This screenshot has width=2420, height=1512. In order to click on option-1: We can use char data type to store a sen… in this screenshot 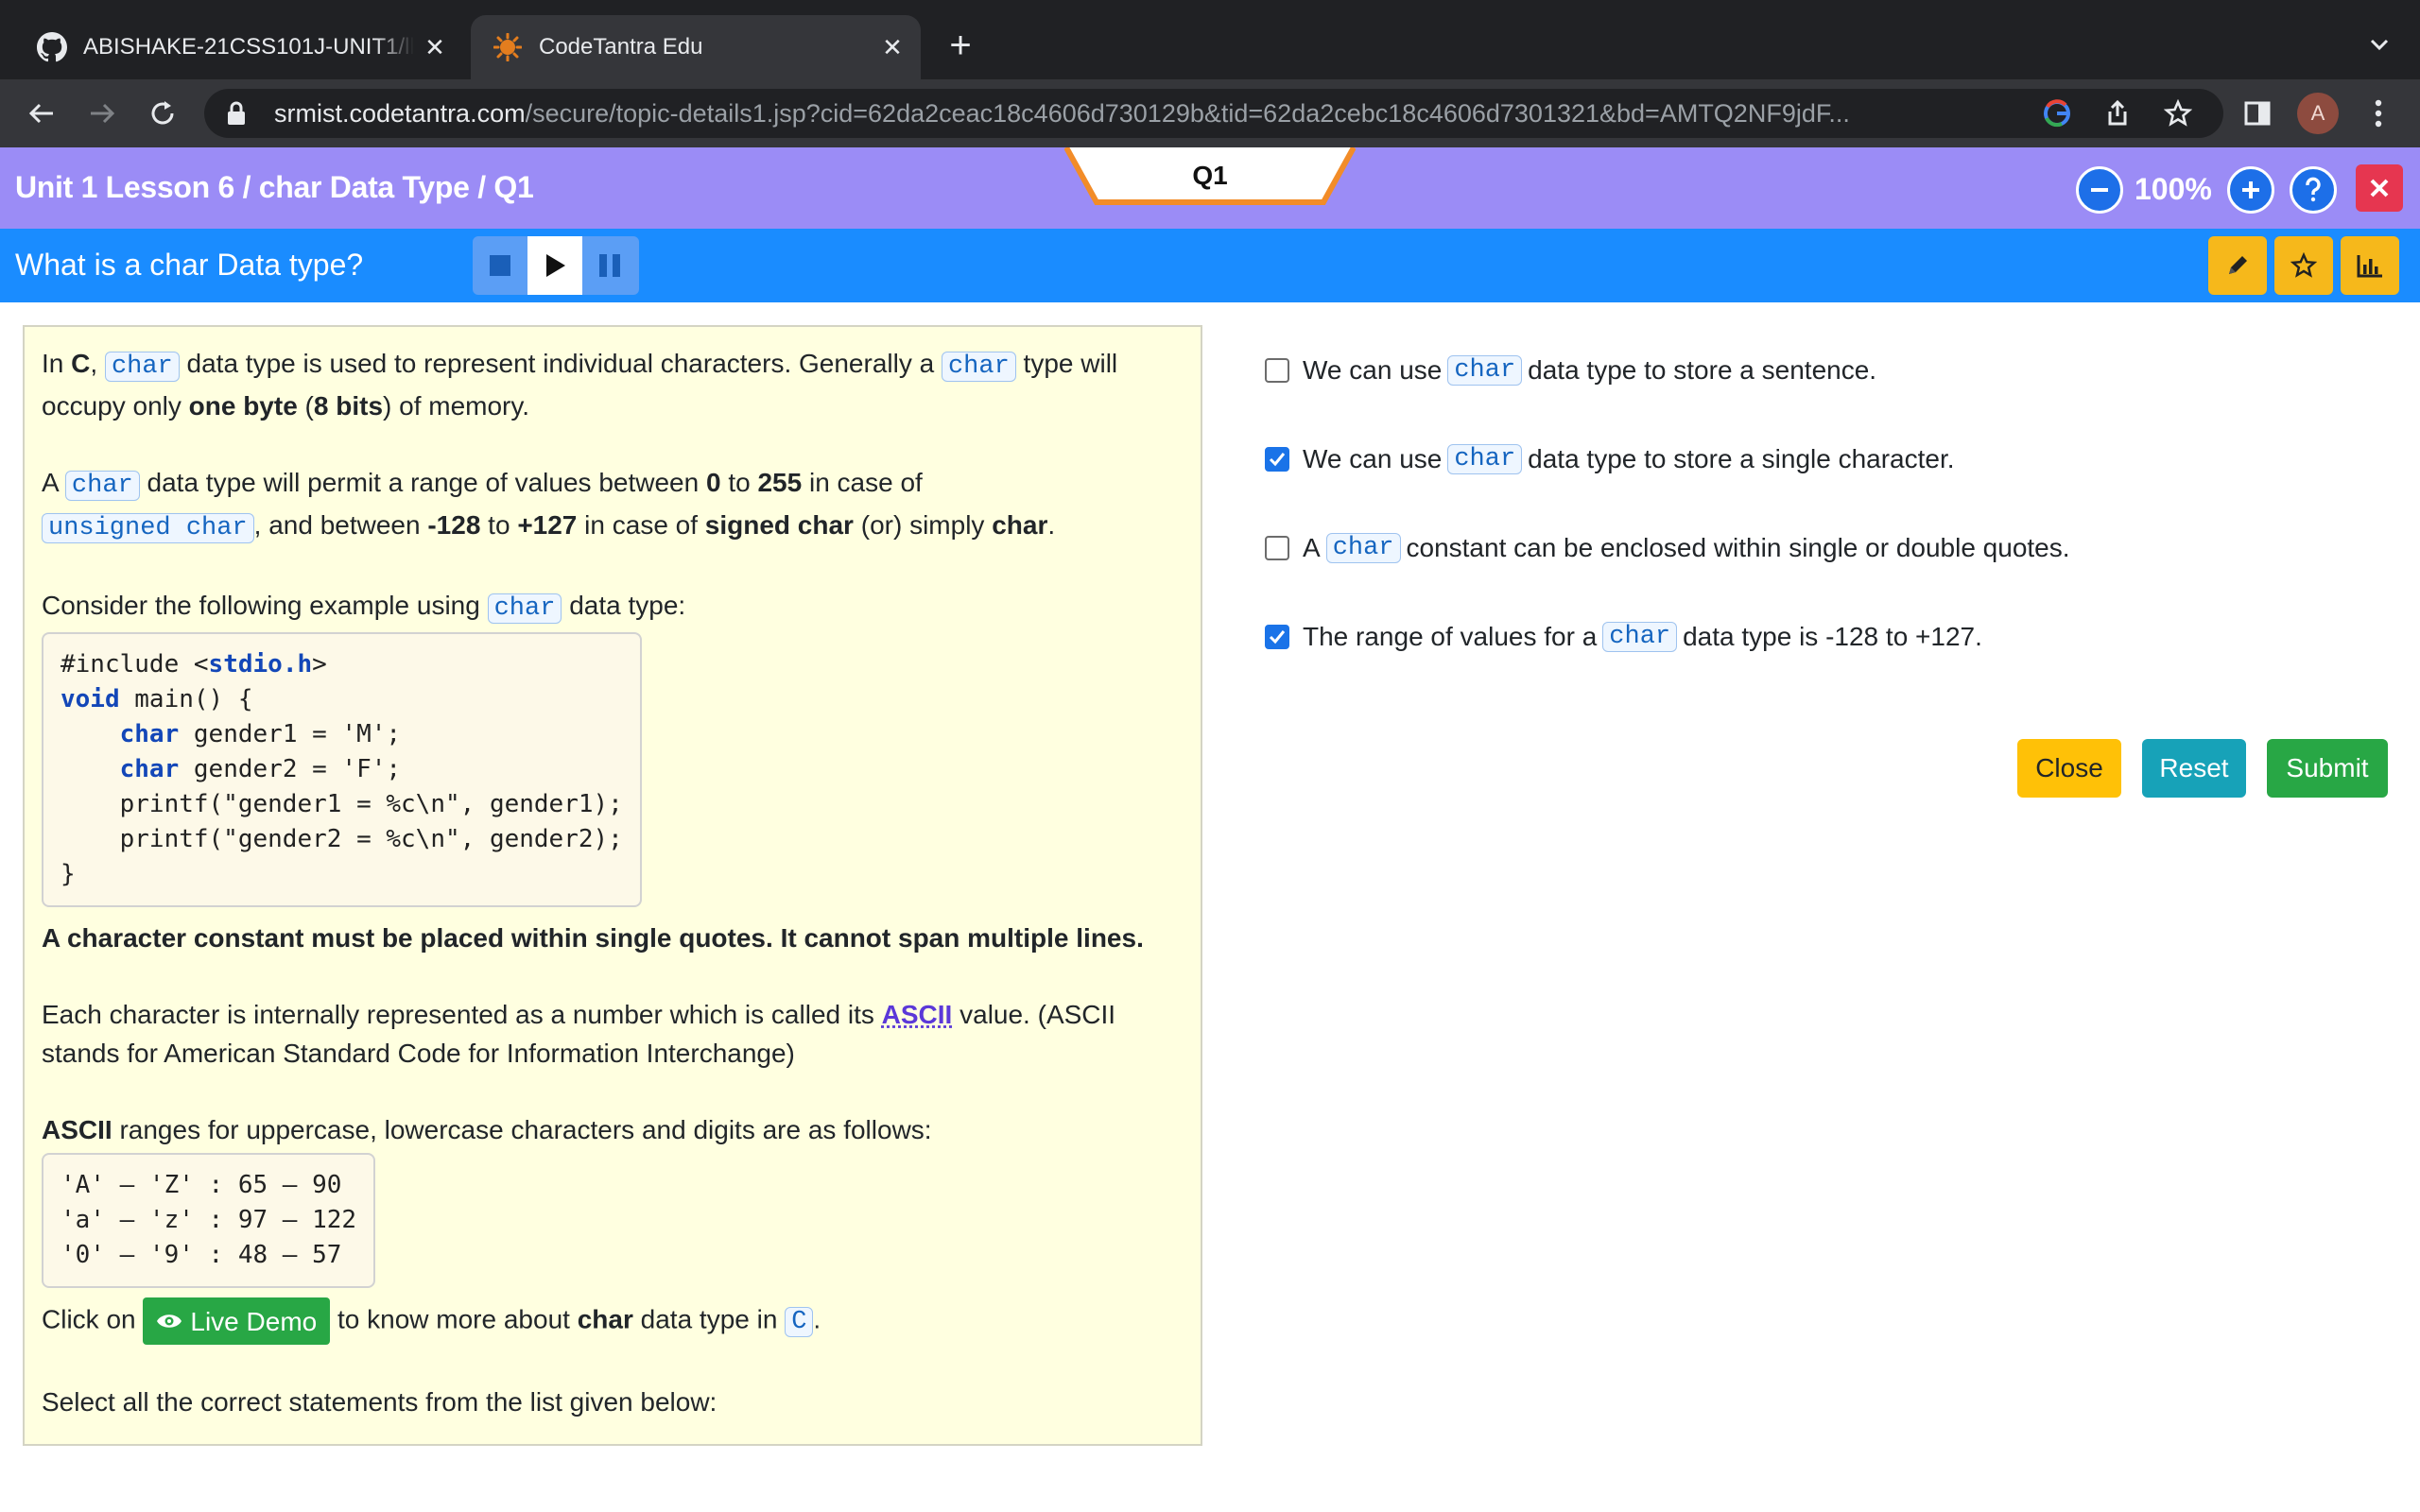, I will do `click(1570, 370)`.